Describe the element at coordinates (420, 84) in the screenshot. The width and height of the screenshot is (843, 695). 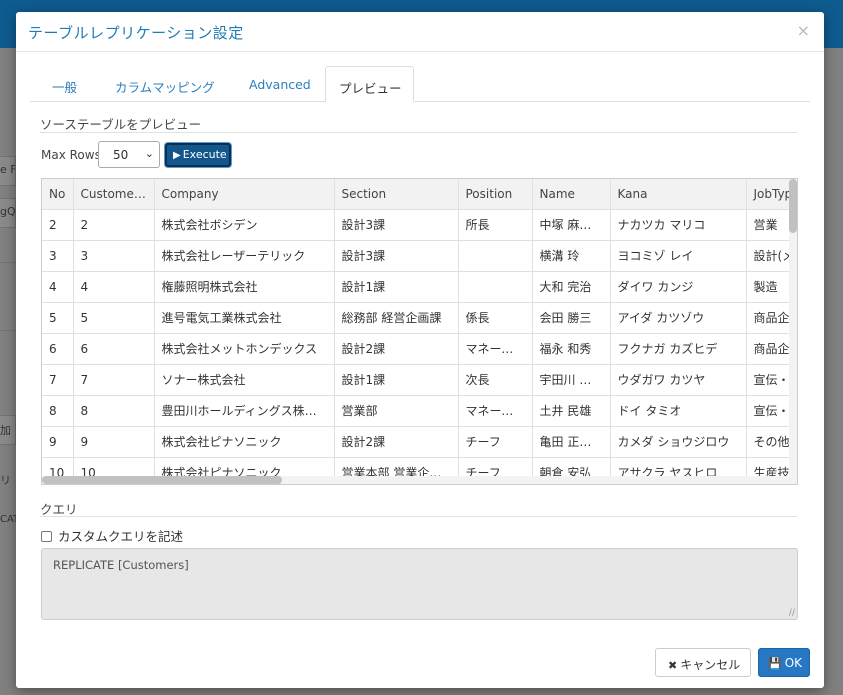
I see `tab-bar: 一般 カラムマッピング Advanced プレビュー` at that location.